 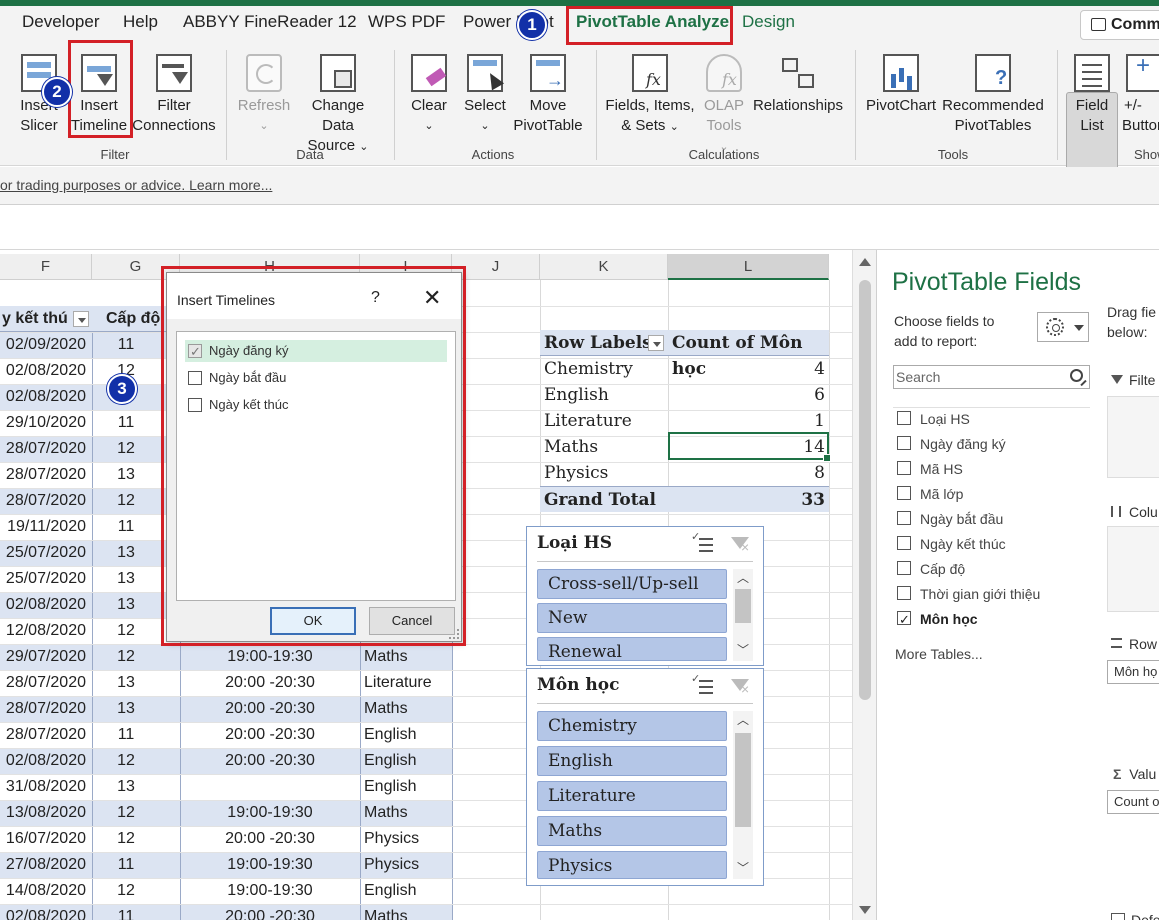 I want to click on defer-checkbox, so click(x=1118, y=916).